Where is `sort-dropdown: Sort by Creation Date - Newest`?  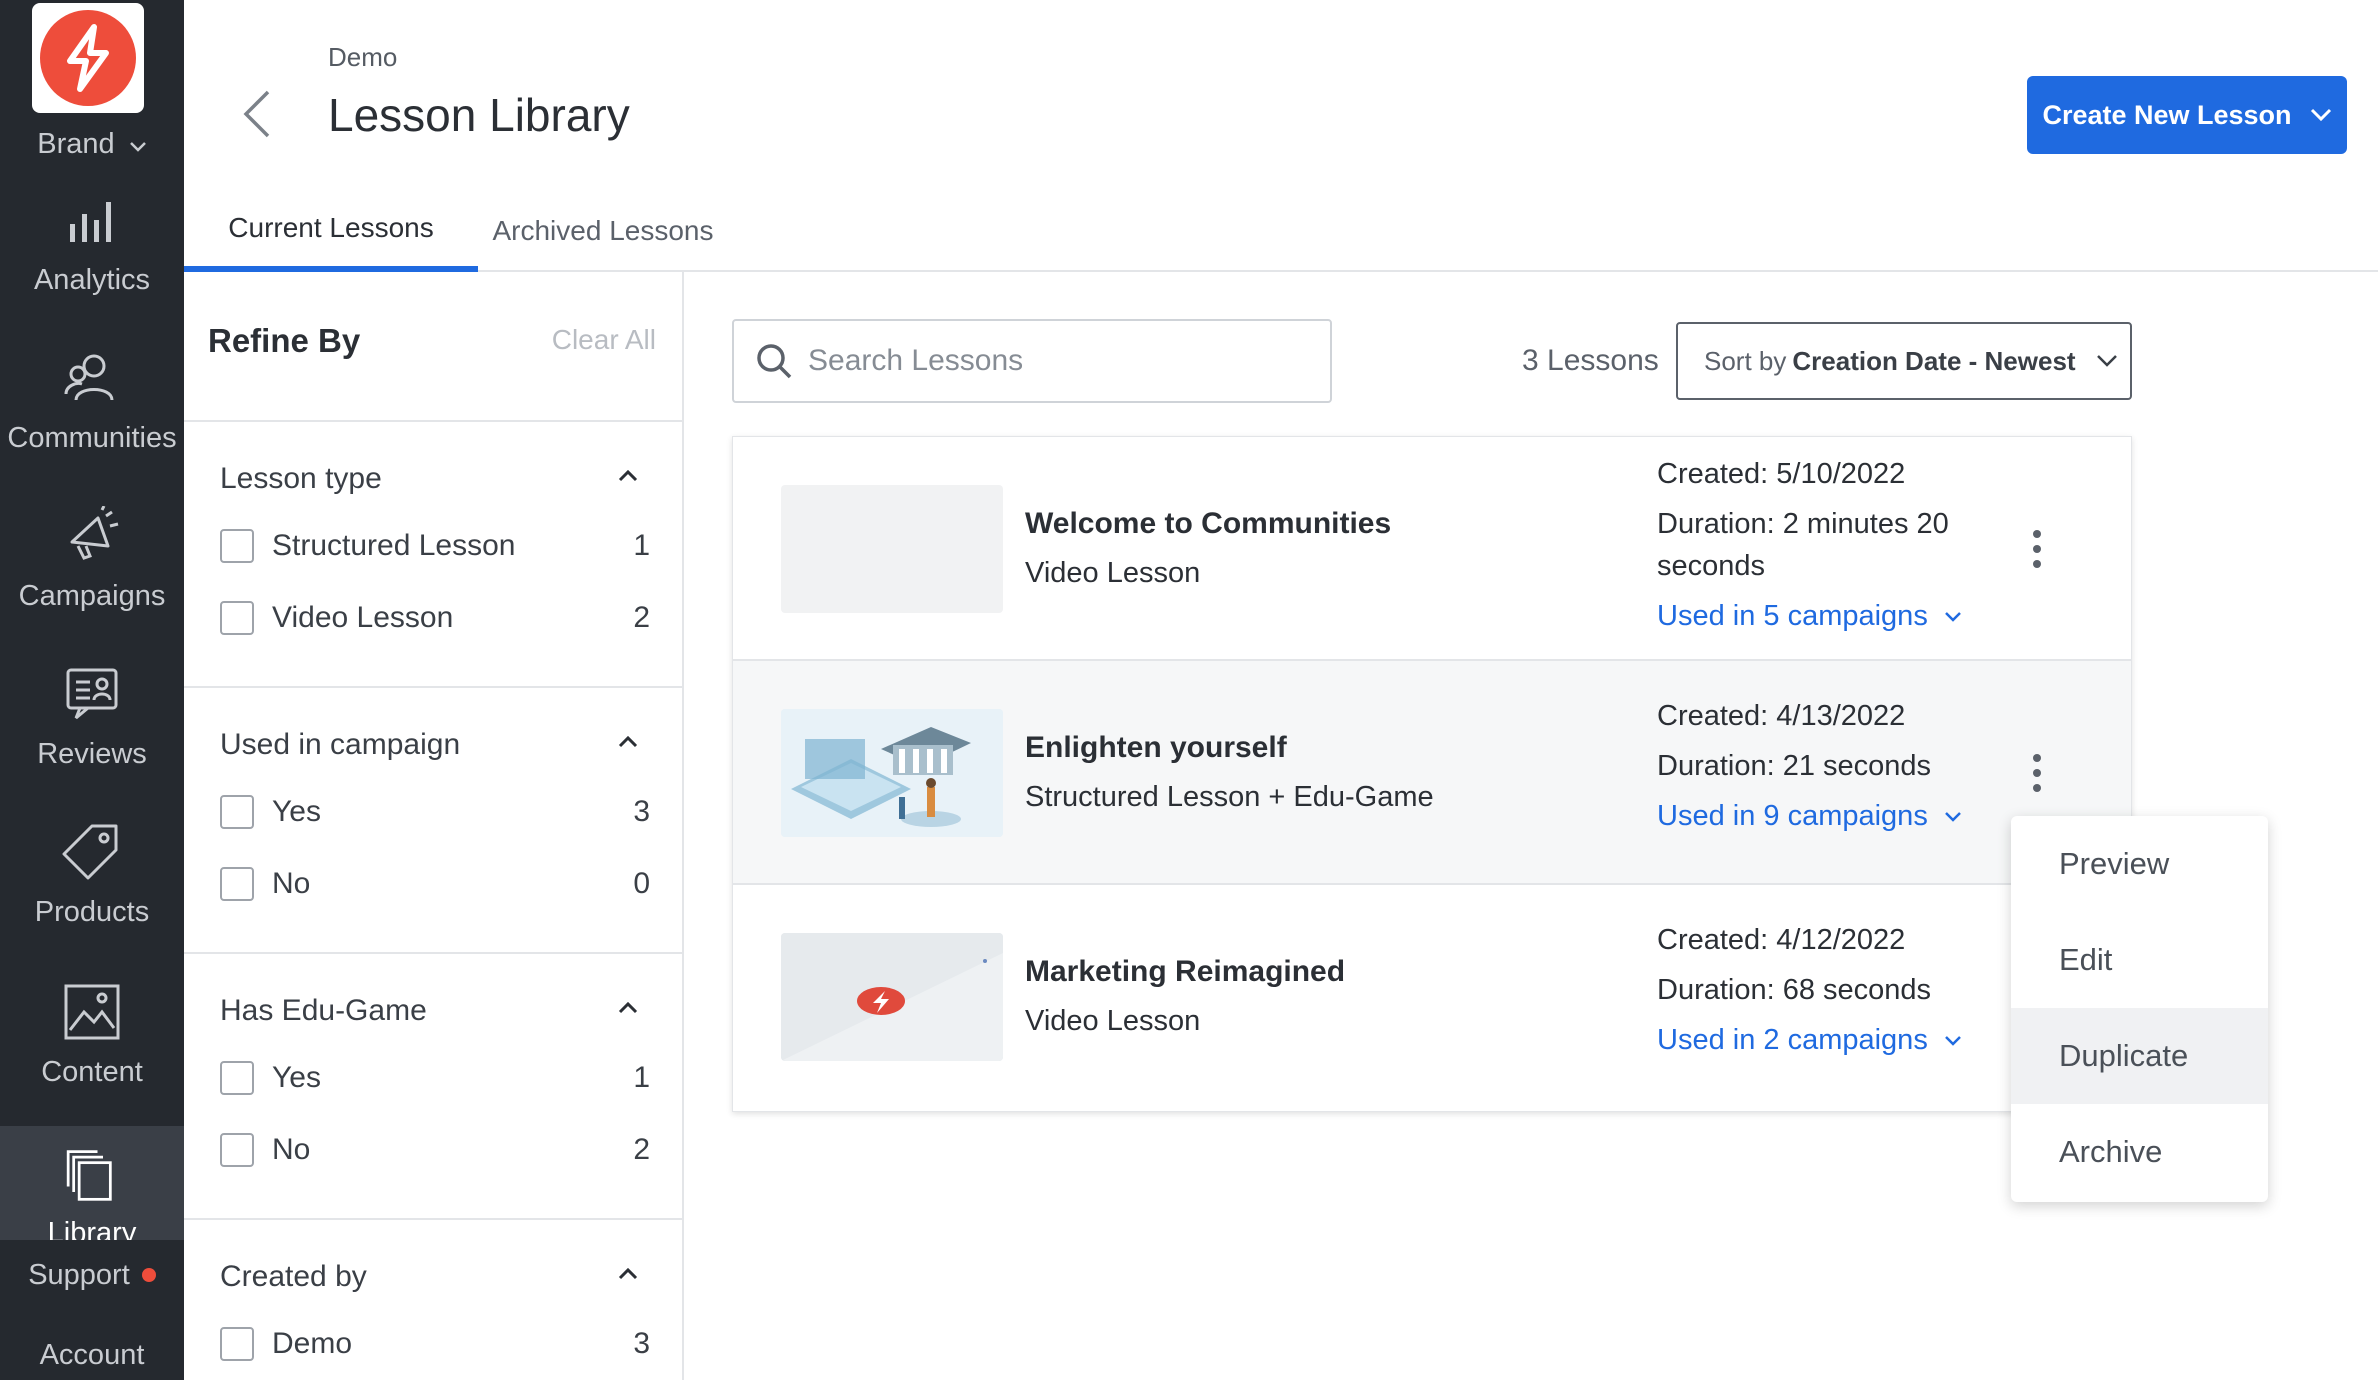 sort-dropdown: Sort by Creation Date - Newest is located at coordinates (1904, 361).